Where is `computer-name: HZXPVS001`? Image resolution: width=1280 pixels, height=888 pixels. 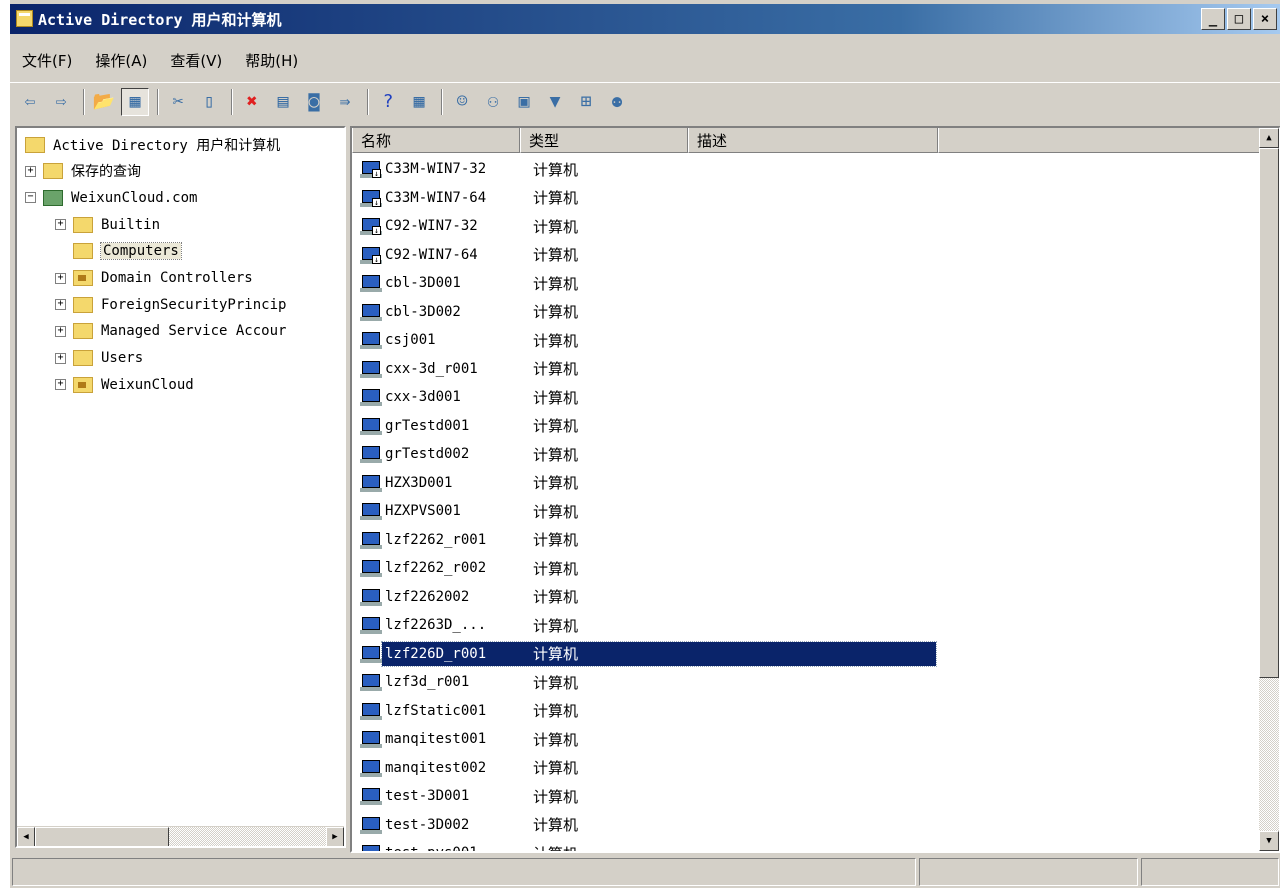 computer-name: HZXPVS001 is located at coordinates (423, 511).